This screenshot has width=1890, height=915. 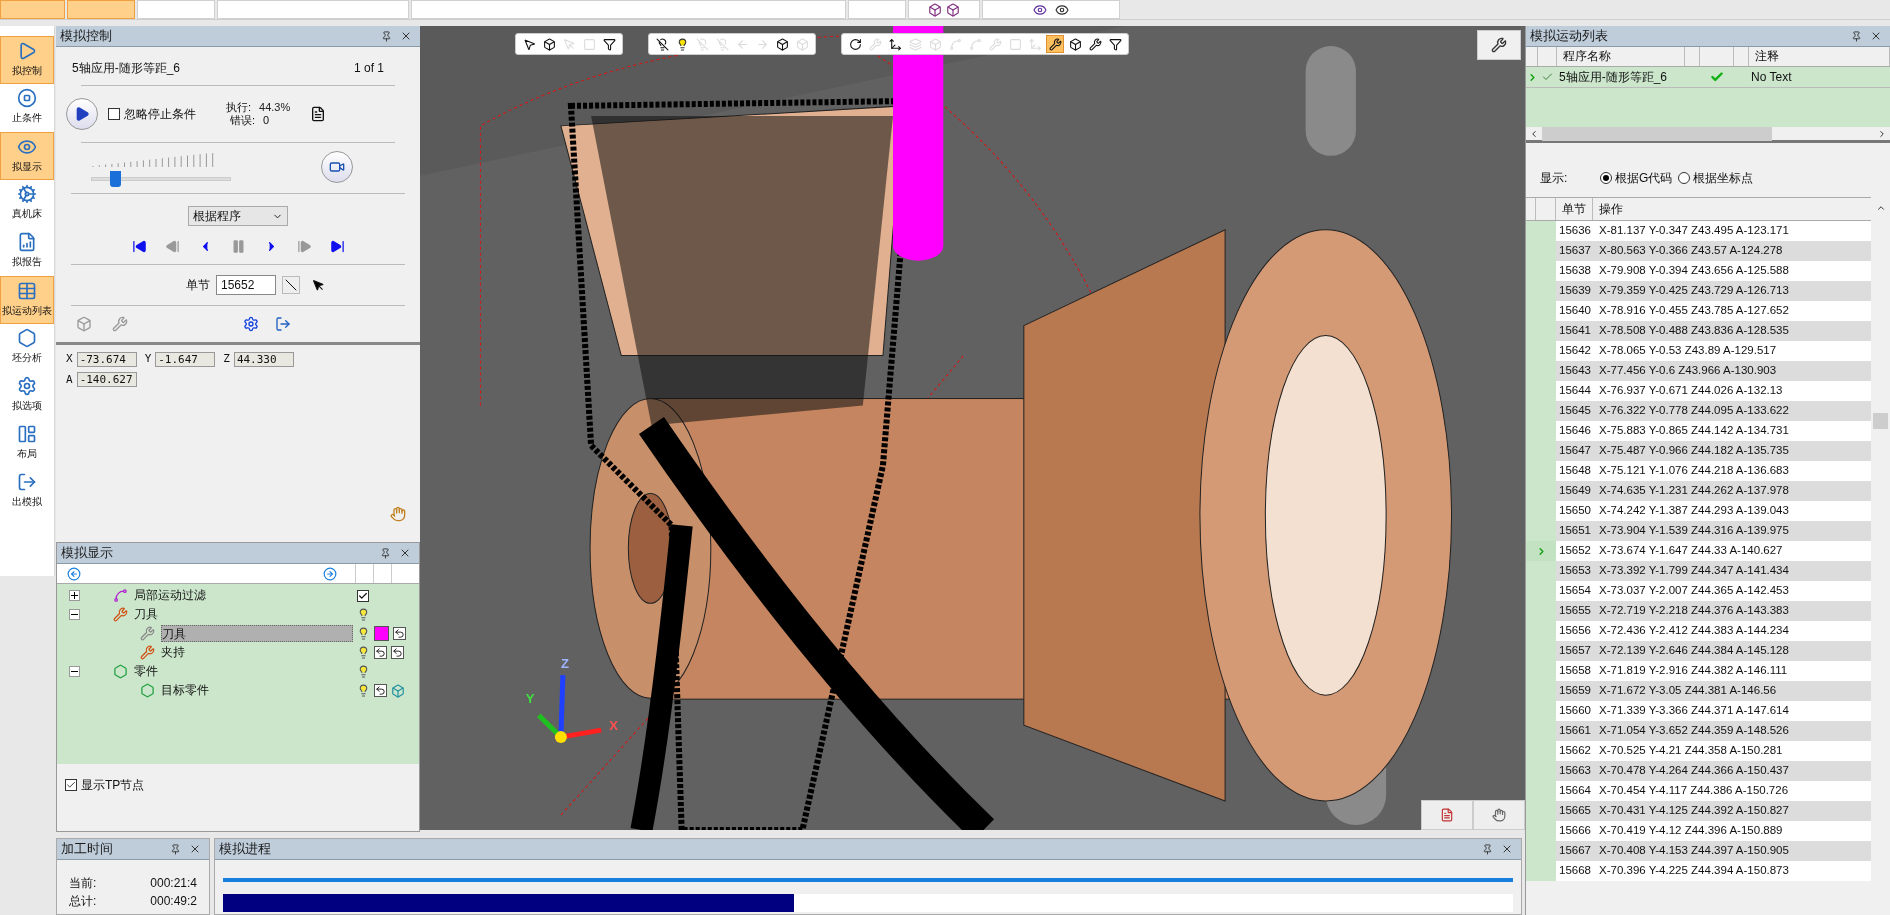 I want to click on show-tp-checkbox: 显示TP节点, so click(x=242, y=785).